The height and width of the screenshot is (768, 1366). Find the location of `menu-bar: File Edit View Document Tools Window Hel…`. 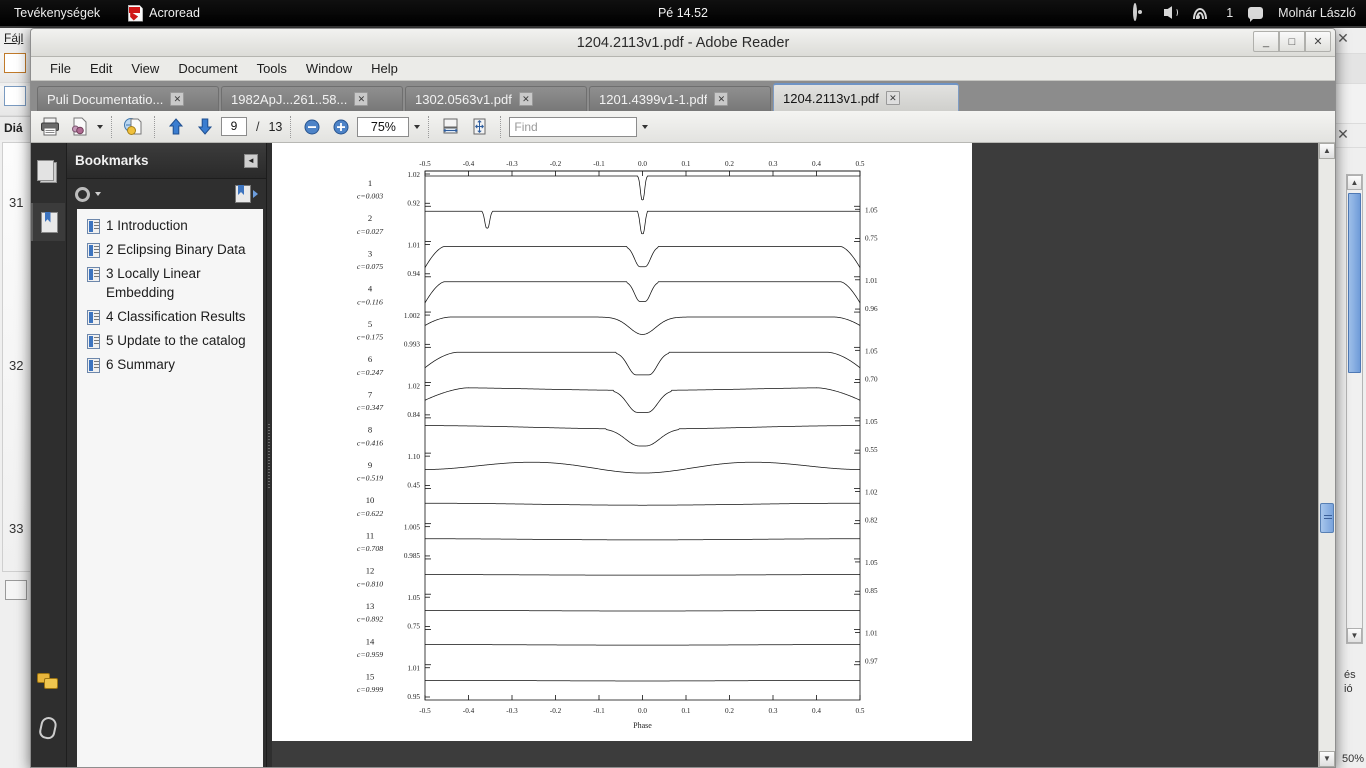

menu-bar: File Edit View Document Tools Window Hel… is located at coordinates (683, 69).